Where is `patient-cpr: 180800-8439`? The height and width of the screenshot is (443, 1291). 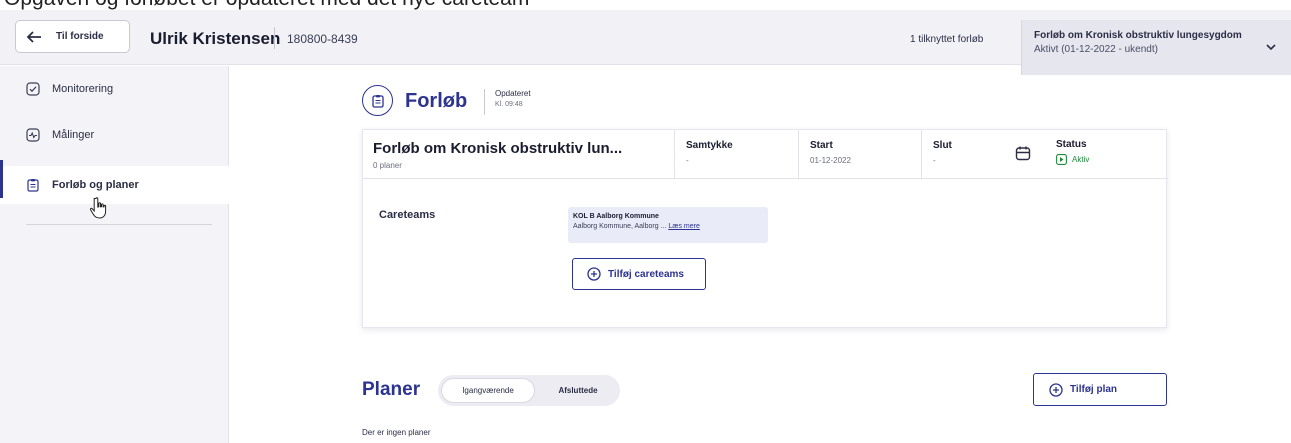 patient-cpr: 180800-8439 is located at coordinates (322, 39).